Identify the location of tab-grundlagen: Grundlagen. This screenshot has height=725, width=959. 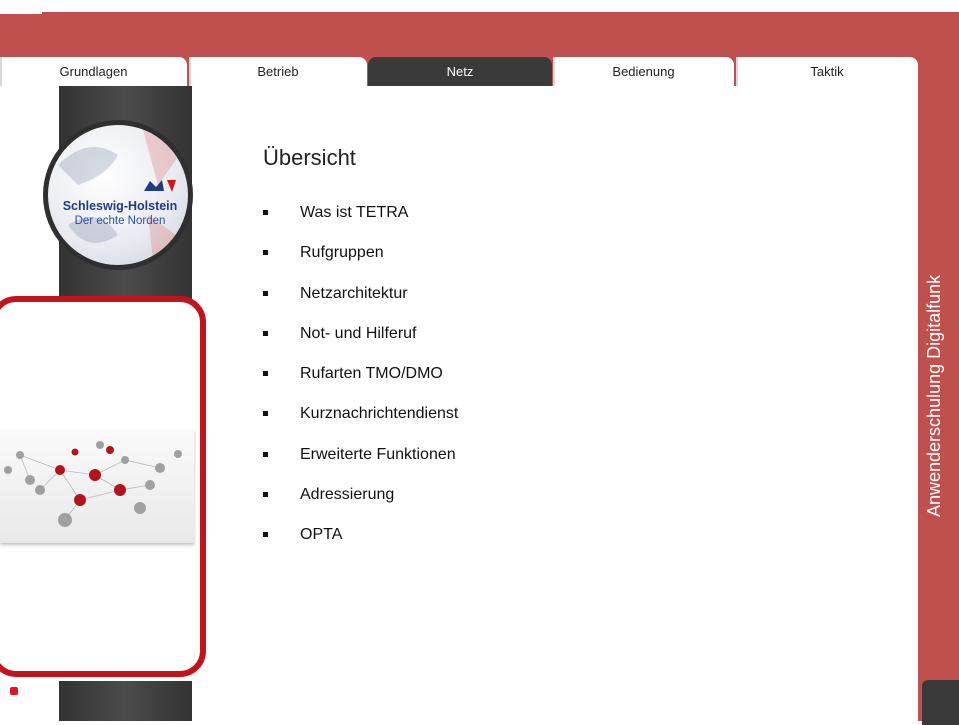
(93, 72).